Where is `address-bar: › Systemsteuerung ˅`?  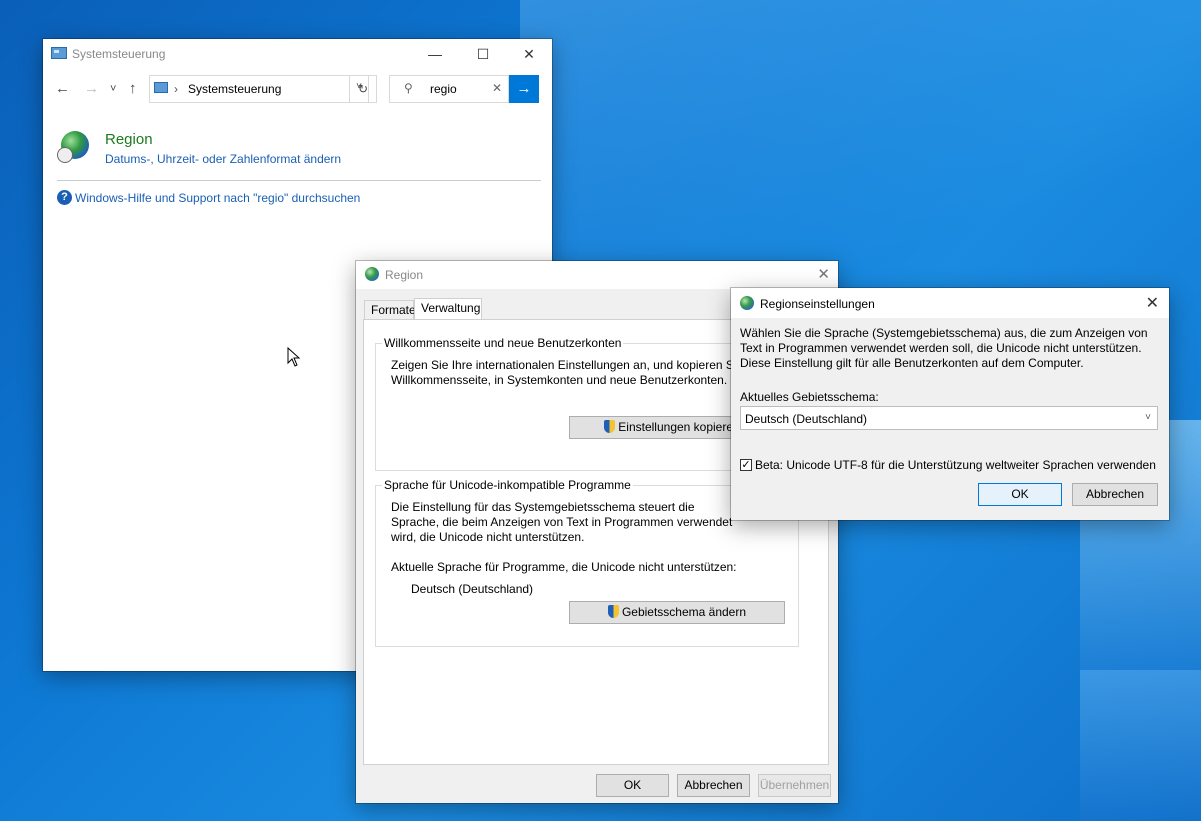
address-bar: › Systemsteuerung ˅ is located at coordinates (259, 89).